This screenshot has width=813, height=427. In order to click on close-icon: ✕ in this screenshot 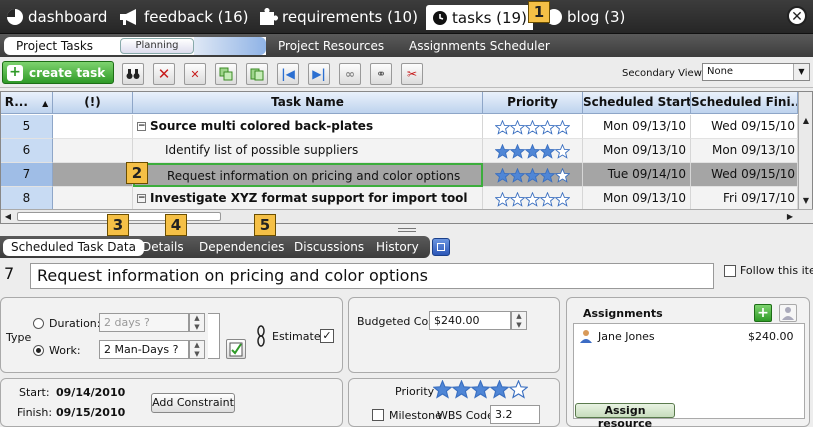, I will do `click(797, 16)`.